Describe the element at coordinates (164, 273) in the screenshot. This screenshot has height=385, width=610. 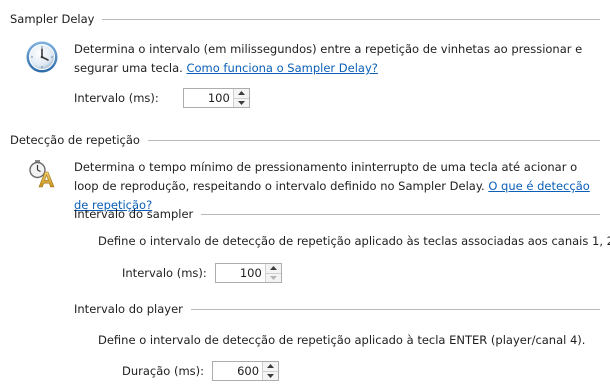
I see `sampler-interval-field-label: Intervalo (ms):` at that location.